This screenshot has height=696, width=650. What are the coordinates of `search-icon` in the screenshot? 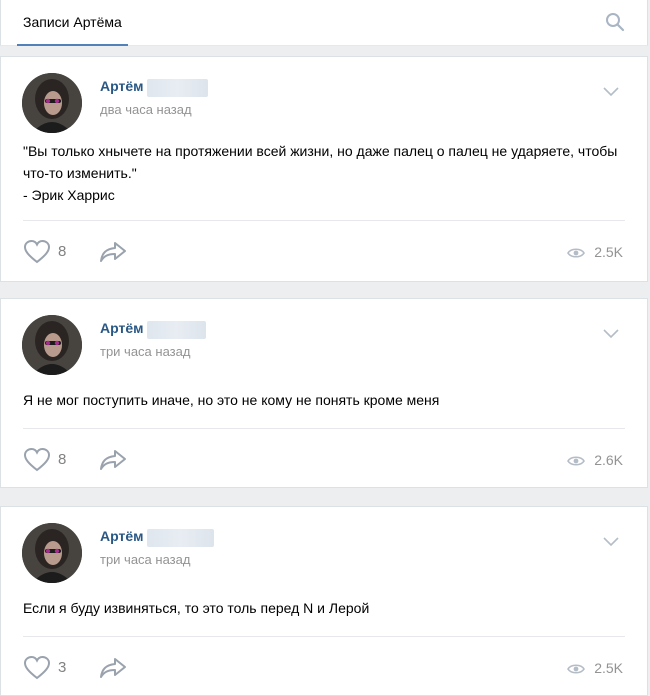 It's located at (615, 22).